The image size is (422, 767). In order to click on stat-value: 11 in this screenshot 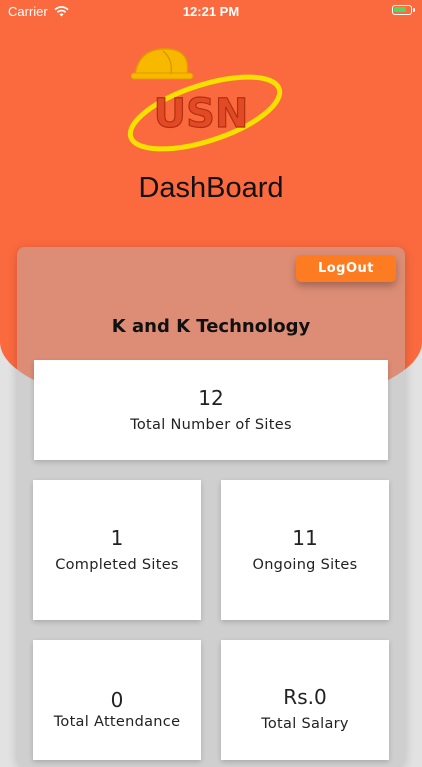, I will do `click(305, 538)`.